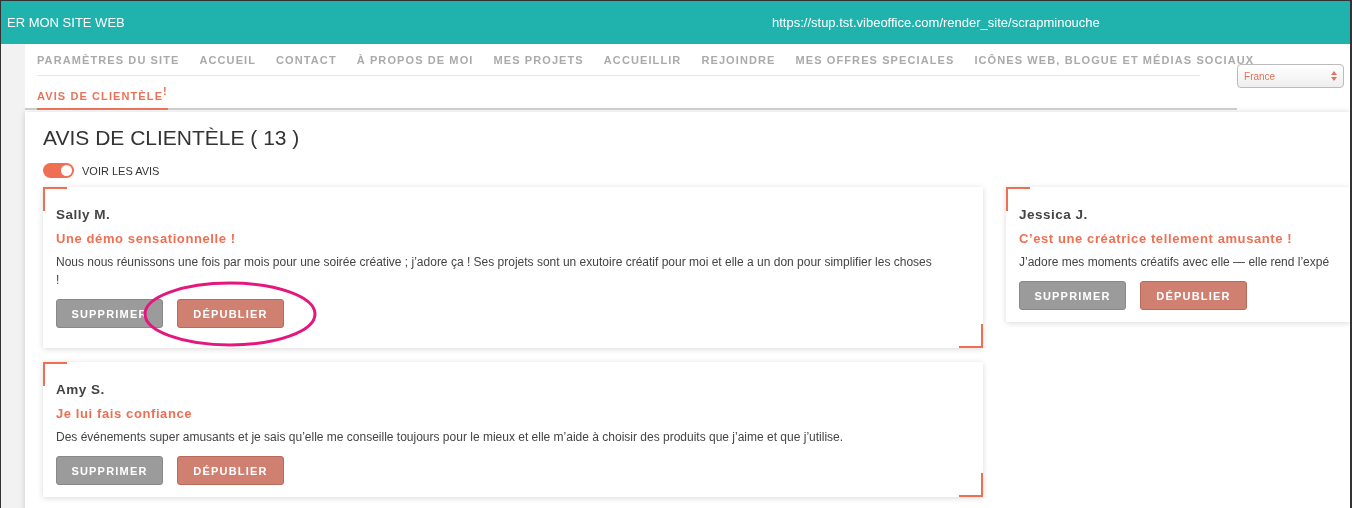 Image resolution: width=1352 pixels, height=508 pixels. What do you see at coordinates (146, 238) in the screenshot?
I see `review-headline: Une démo sensationnelle !` at bounding box center [146, 238].